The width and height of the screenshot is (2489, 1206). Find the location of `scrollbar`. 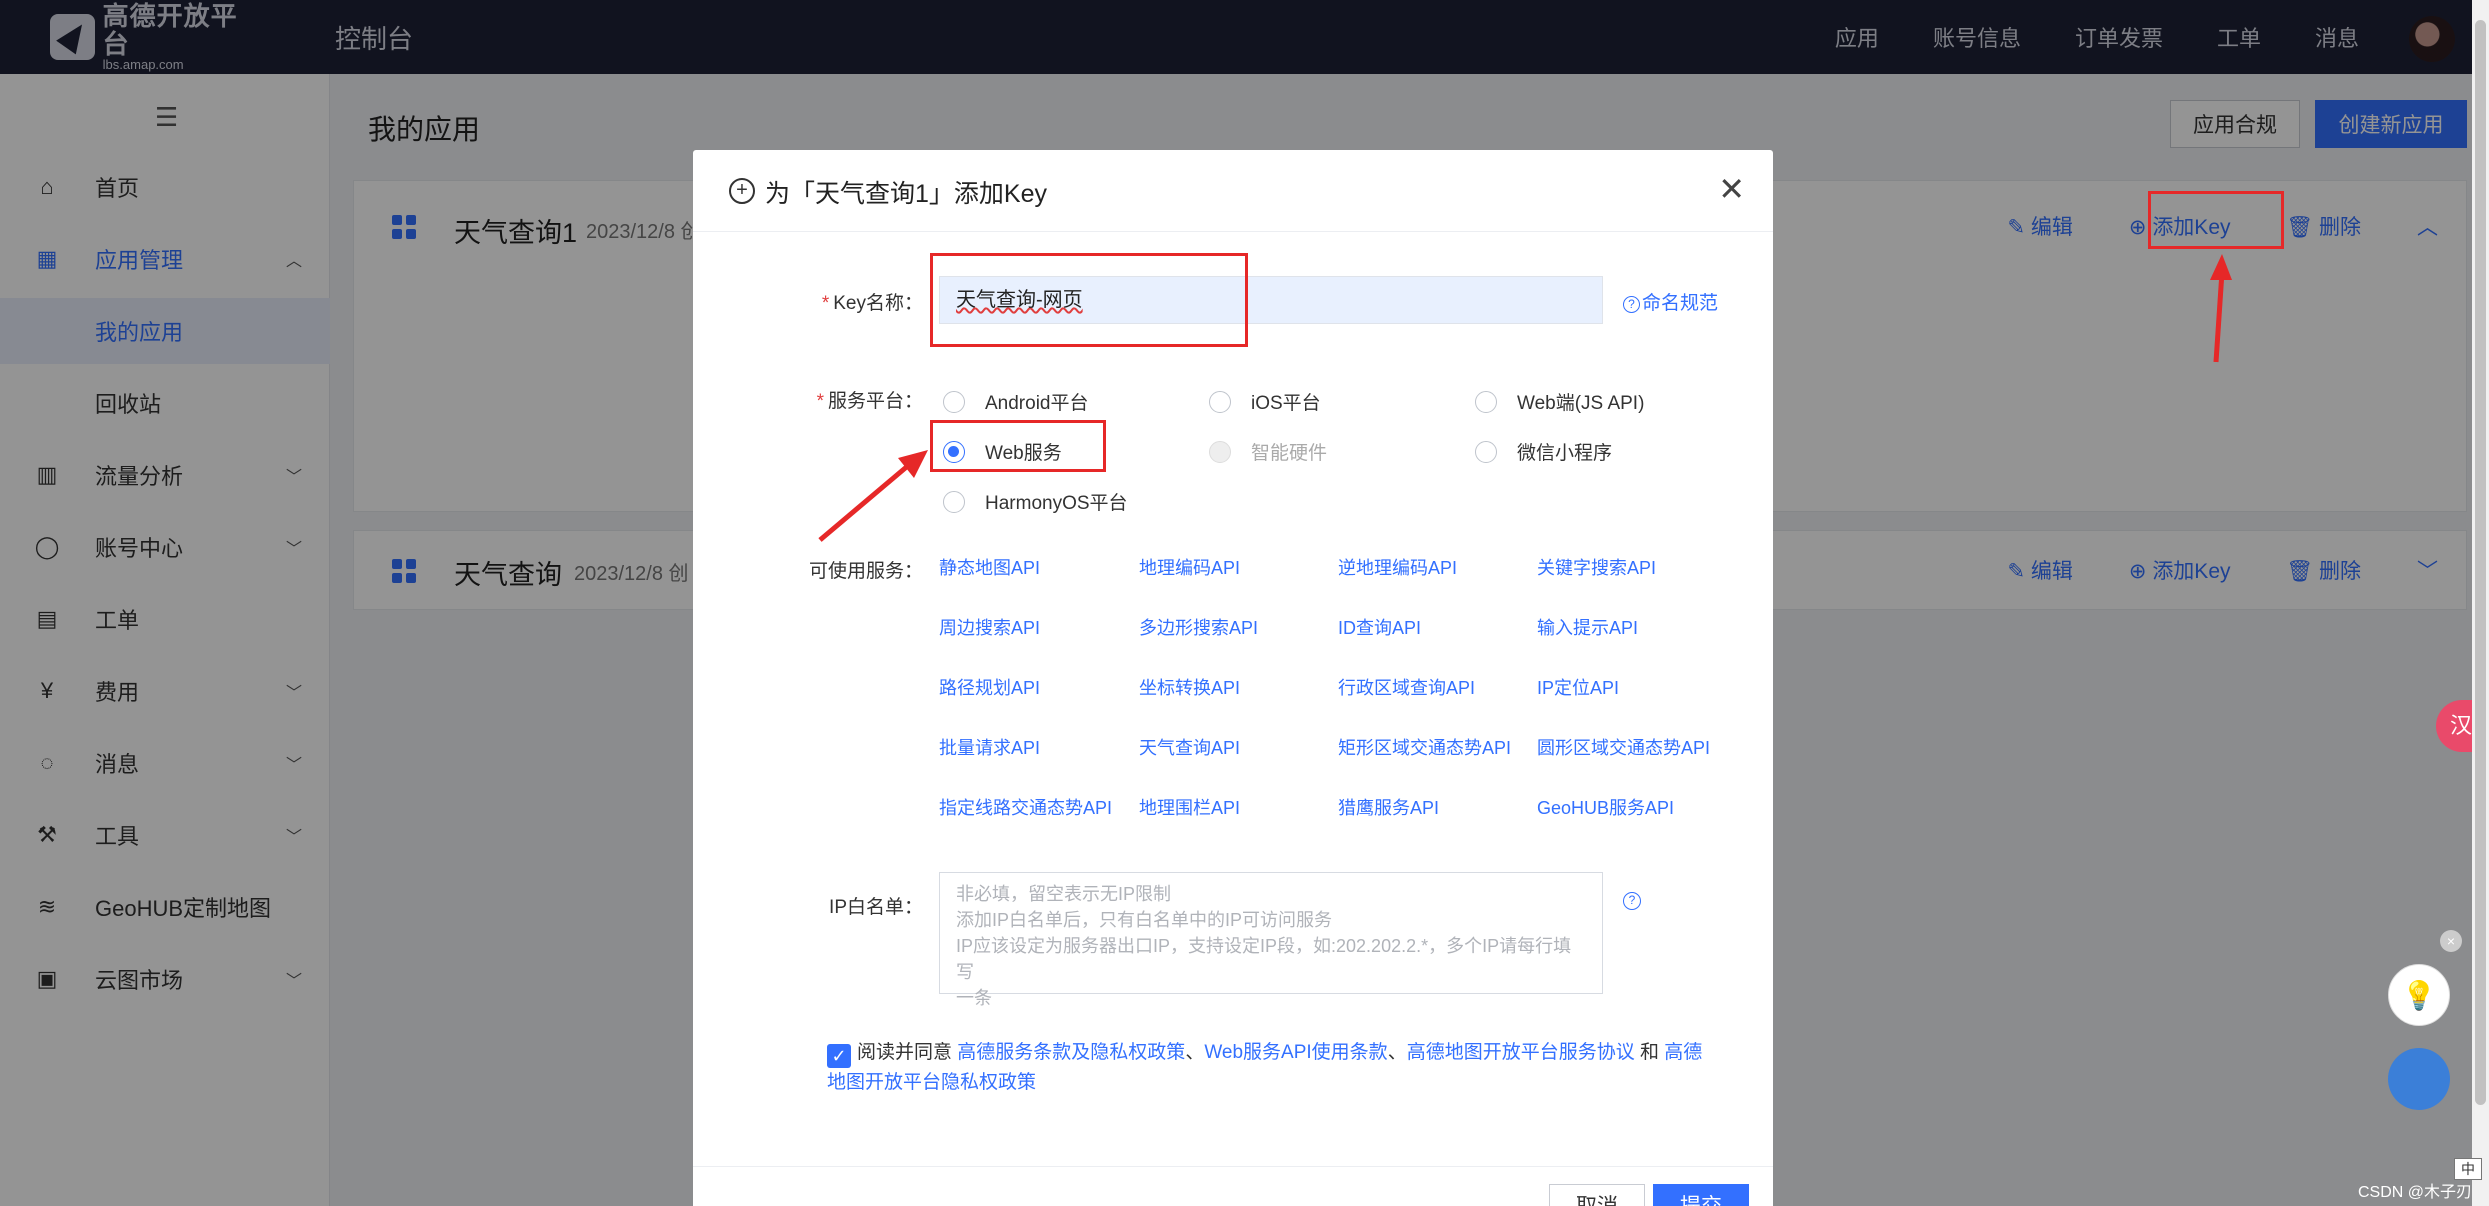

scrollbar is located at coordinates (2480, 603).